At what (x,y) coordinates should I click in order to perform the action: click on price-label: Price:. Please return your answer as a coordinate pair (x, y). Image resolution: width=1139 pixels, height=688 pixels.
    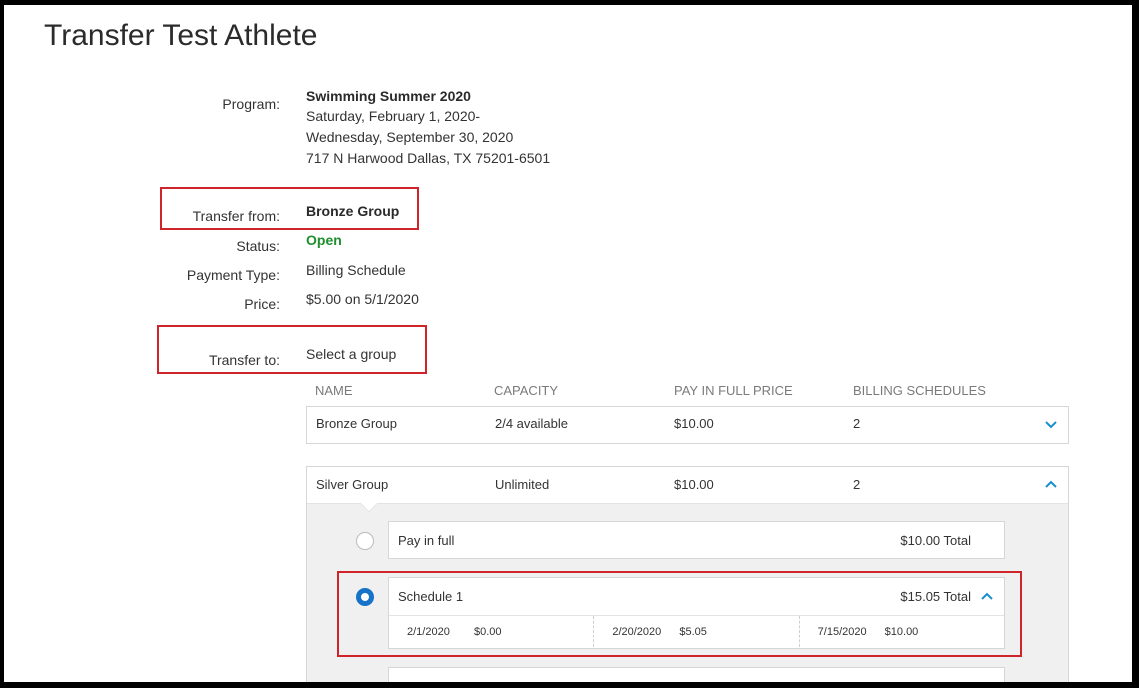
    Looking at the image, I should click on (262, 304).